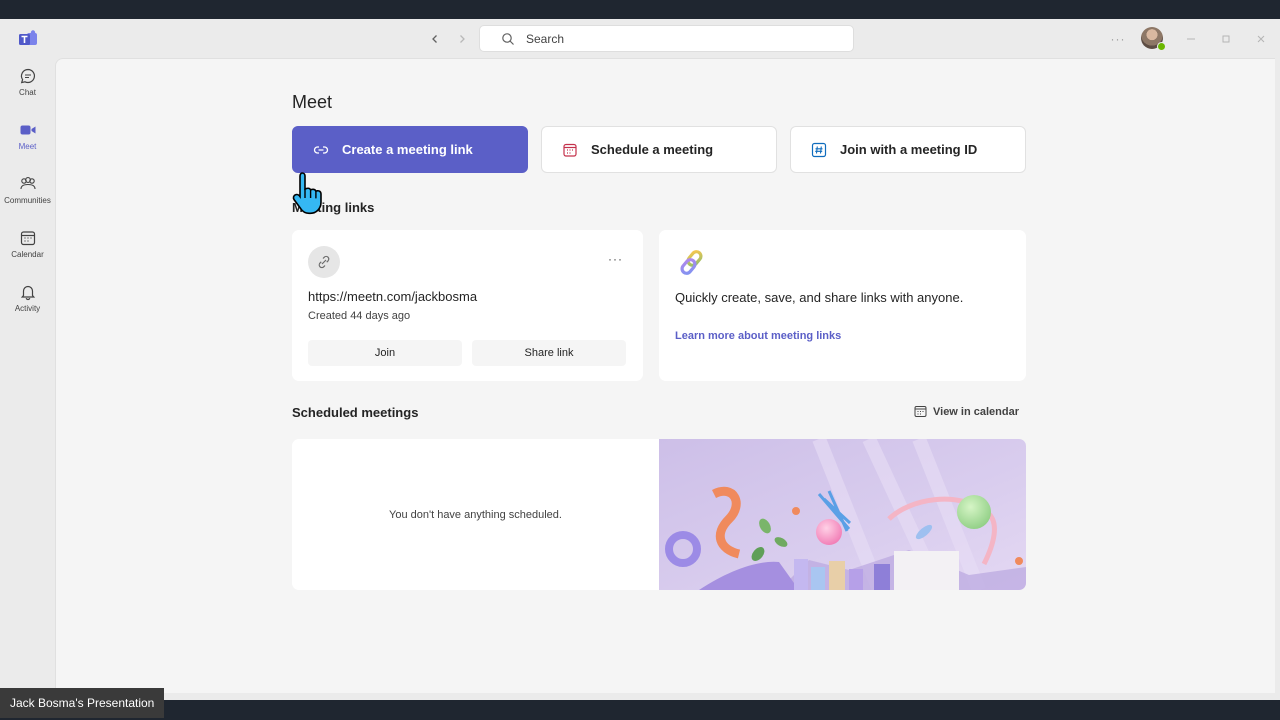 This screenshot has width=1280, height=720. What do you see at coordinates (27, 183) in the screenshot?
I see `communities-icon` at bounding box center [27, 183].